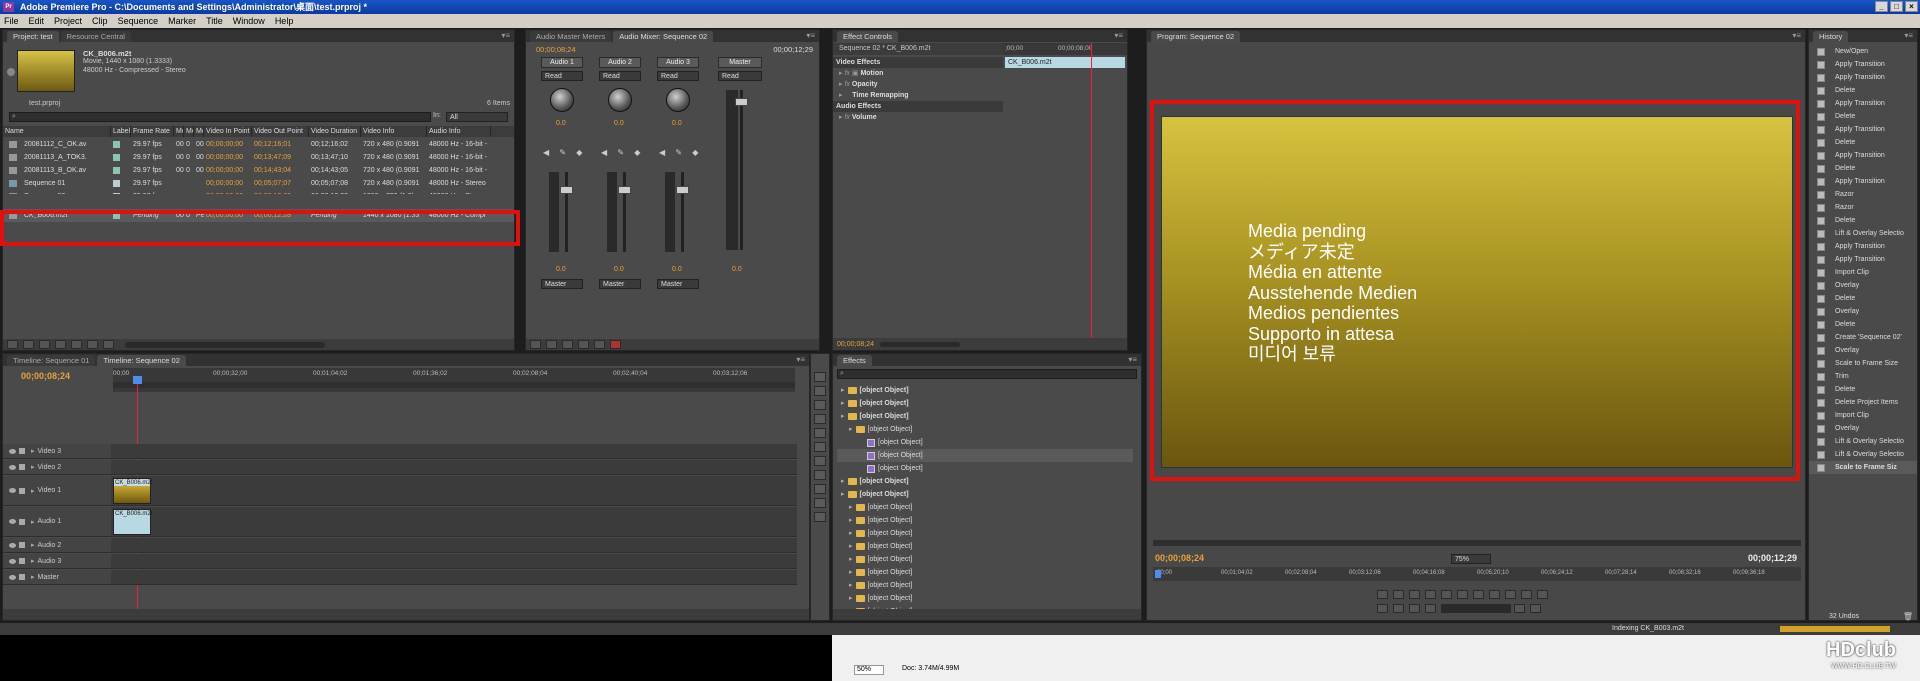 The height and width of the screenshot is (681, 1920). What do you see at coordinates (1863, 311) in the screenshot?
I see `history-item: Overlay` at bounding box center [1863, 311].